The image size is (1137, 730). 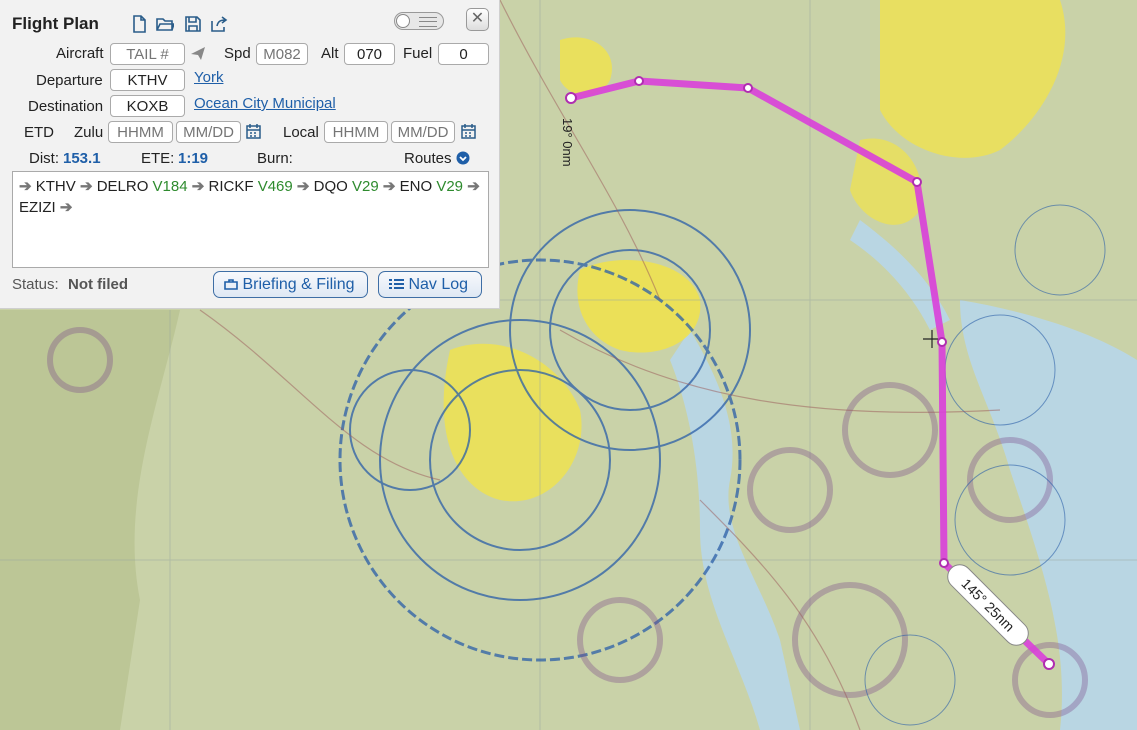 What do you see at coordinates (208, 77) in the screenshot?
I see `departure-airport-link: York` at bounding box center [208, 77].